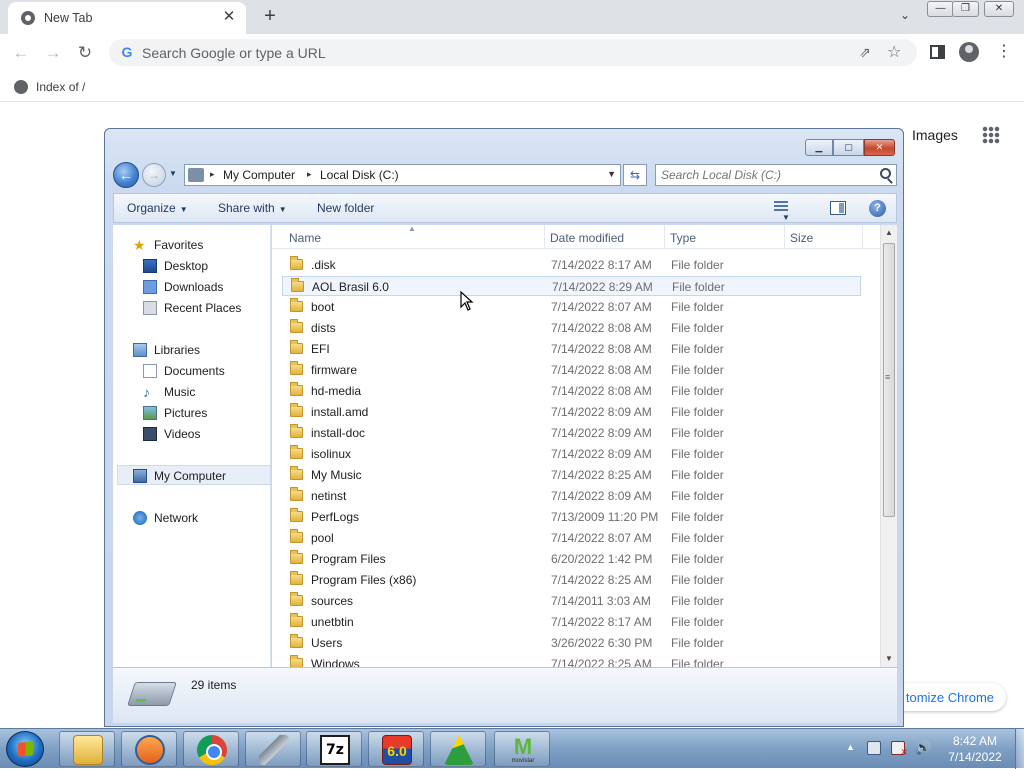  Describe the element at coordinates (896, 51) in the screenshot. I see `bookmark-star-icon: ☆` at that location.